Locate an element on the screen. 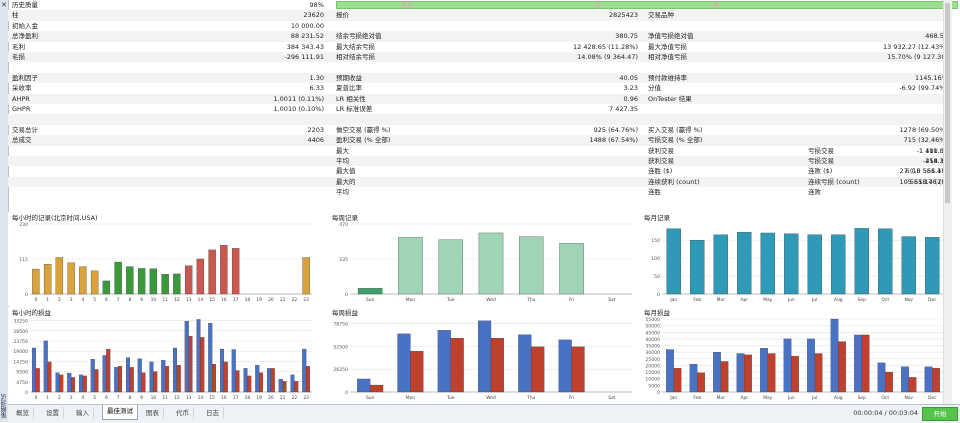  stats-row: 初始入金 10 000.00 is located at coordinates (480, 26).